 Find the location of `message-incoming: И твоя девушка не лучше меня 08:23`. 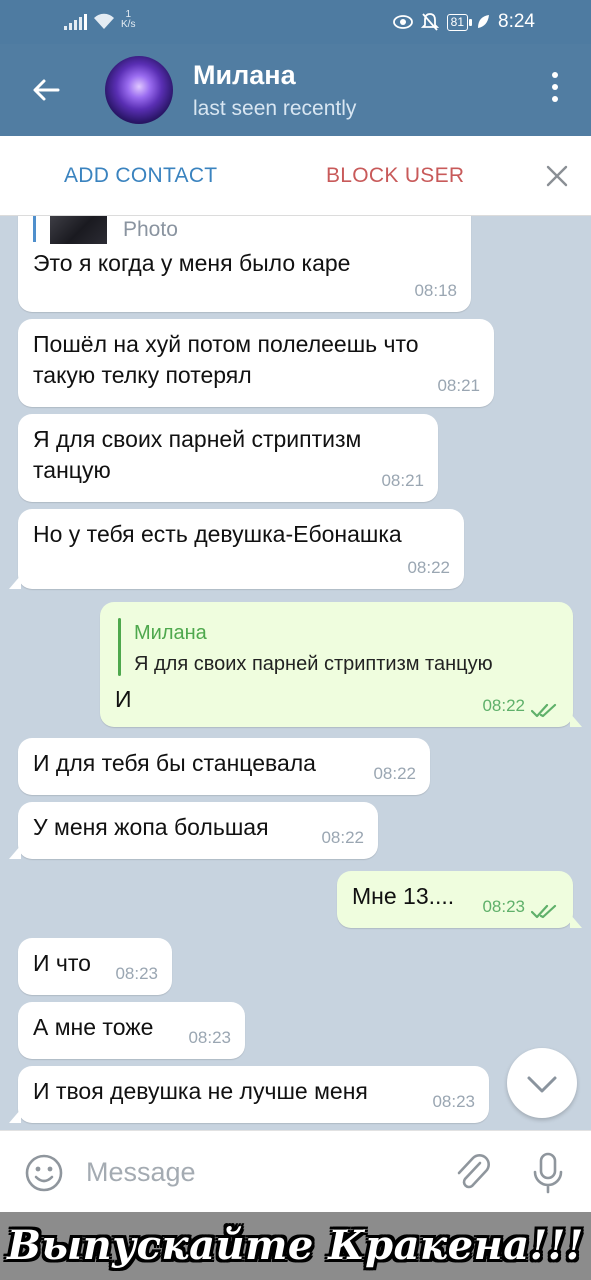

message-incoming: И твоя девушка не лучше меня 08:23 is located at coordinates (249, 1094).